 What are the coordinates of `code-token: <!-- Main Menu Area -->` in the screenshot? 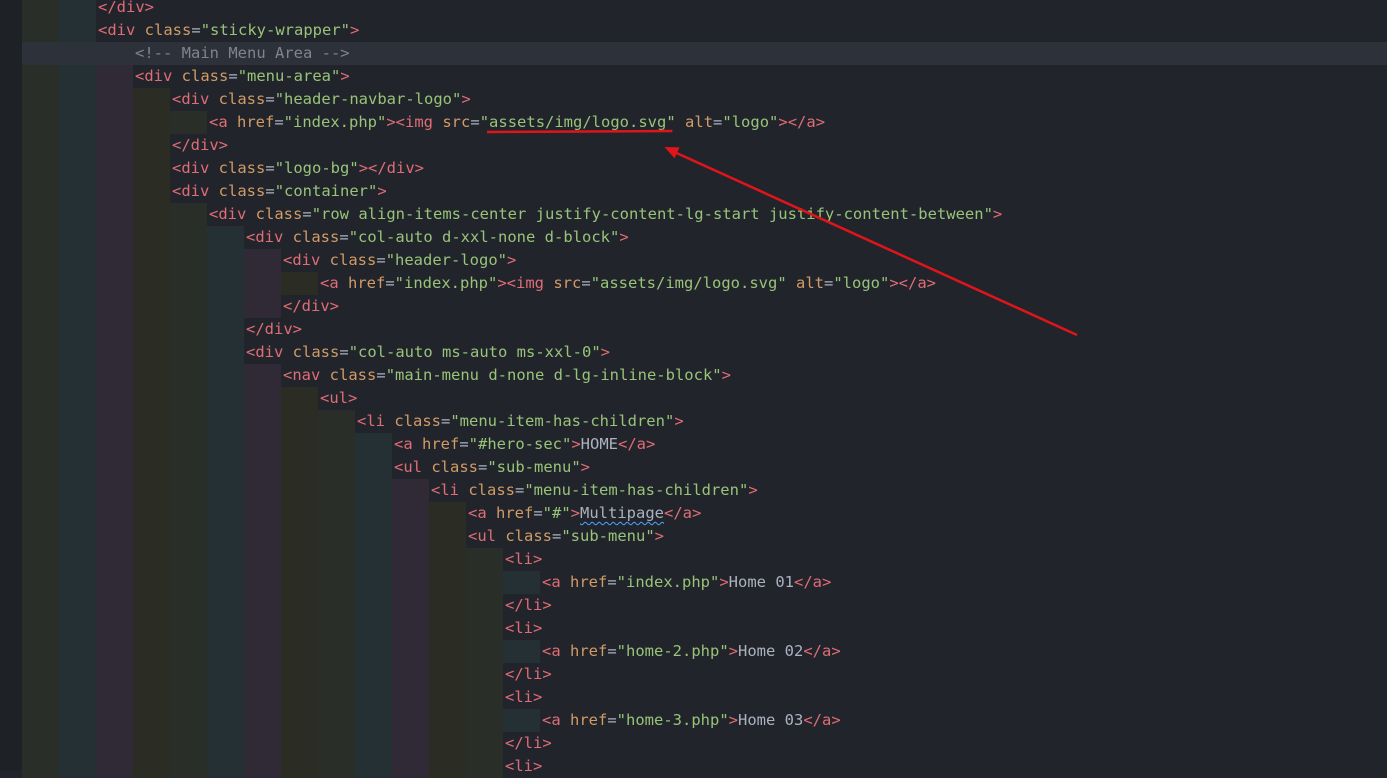 It's located at (242, 53).